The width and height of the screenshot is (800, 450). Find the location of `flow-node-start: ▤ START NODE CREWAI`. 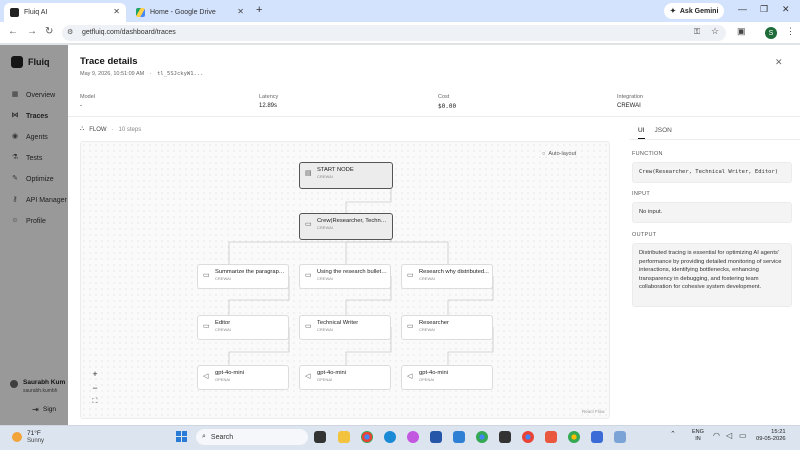

flow-node-start: ▤ START NODE CREWAI is located at coordinates (346, 175).